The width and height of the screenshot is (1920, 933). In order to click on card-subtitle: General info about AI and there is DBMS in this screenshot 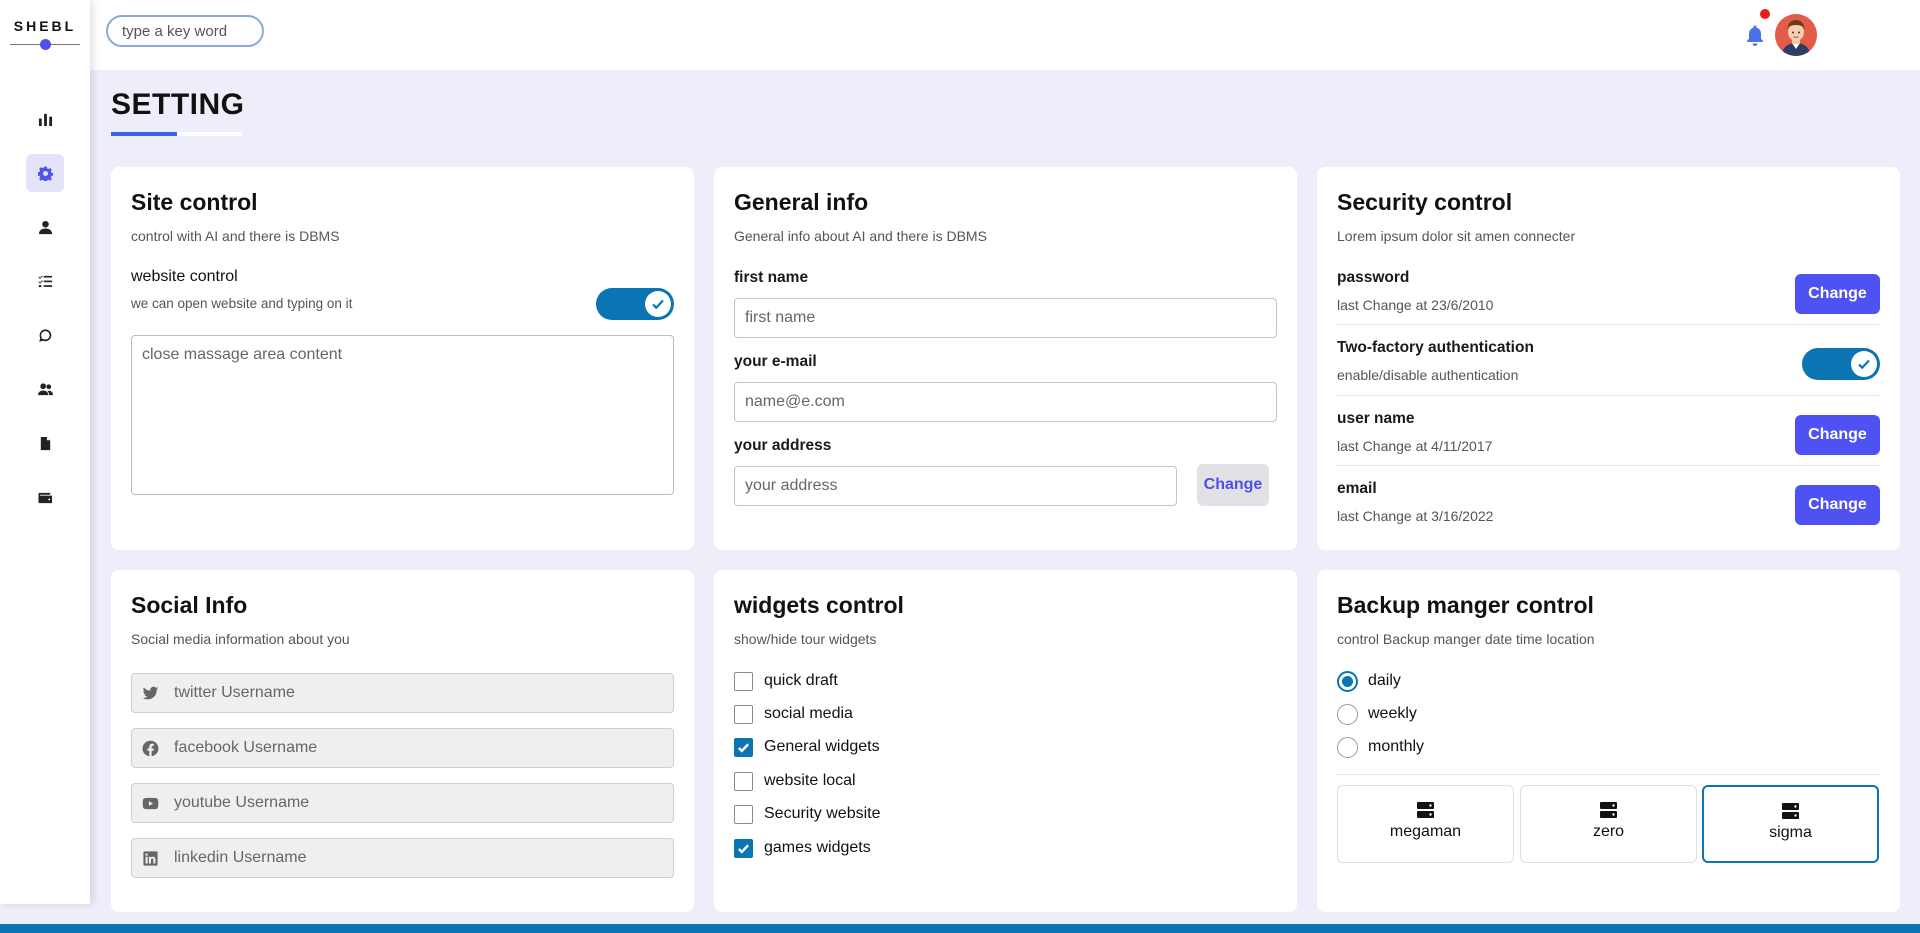, I will do `click(860, 236)`.